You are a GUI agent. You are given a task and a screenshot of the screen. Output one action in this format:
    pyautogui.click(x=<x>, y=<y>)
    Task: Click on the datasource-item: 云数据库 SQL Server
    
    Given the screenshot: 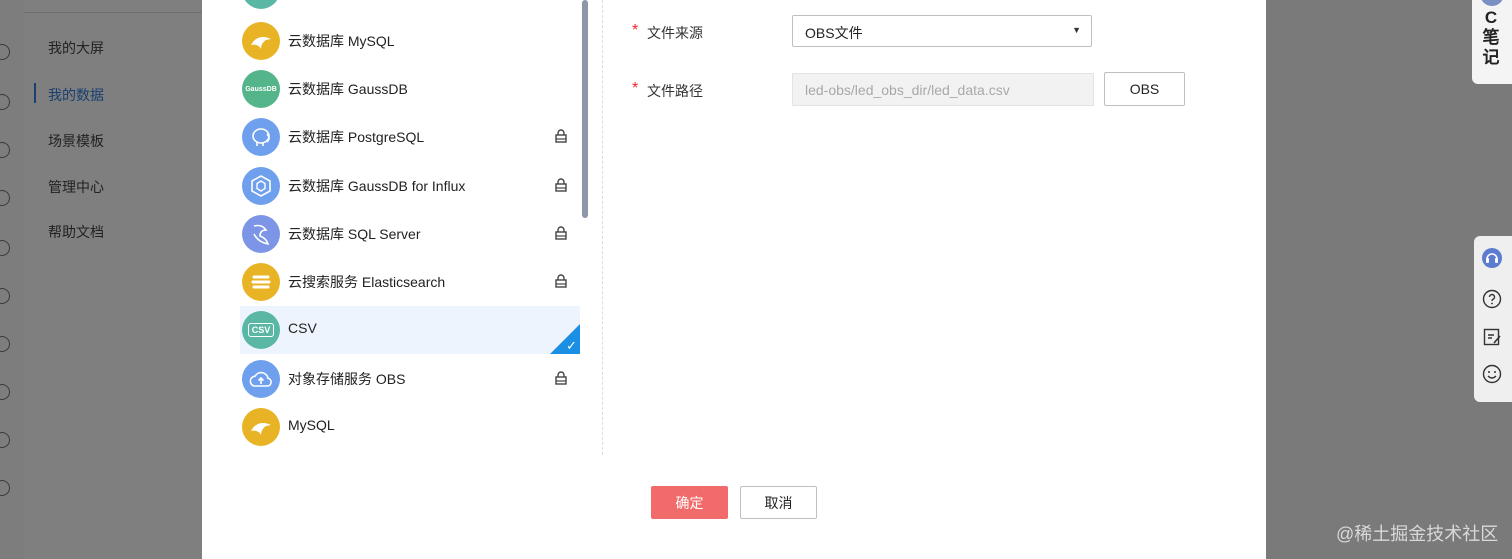 What is the action you would take?
    pyautogui.click(x=410, y=234)
    